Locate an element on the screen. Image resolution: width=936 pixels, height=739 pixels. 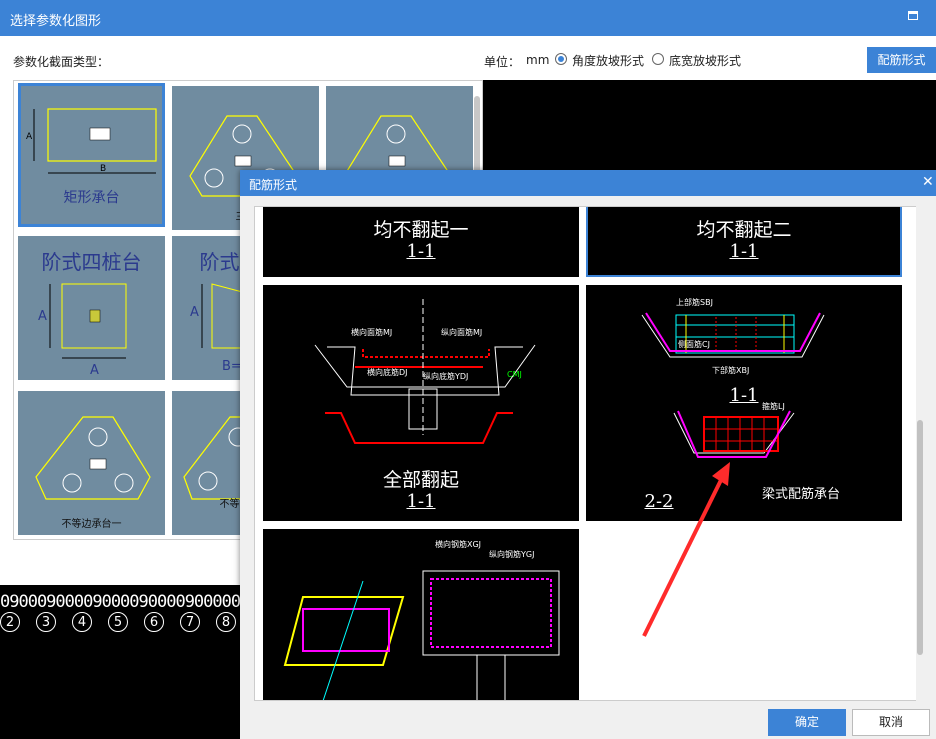
axis-number: 4 is located at coordinates (82, 622).